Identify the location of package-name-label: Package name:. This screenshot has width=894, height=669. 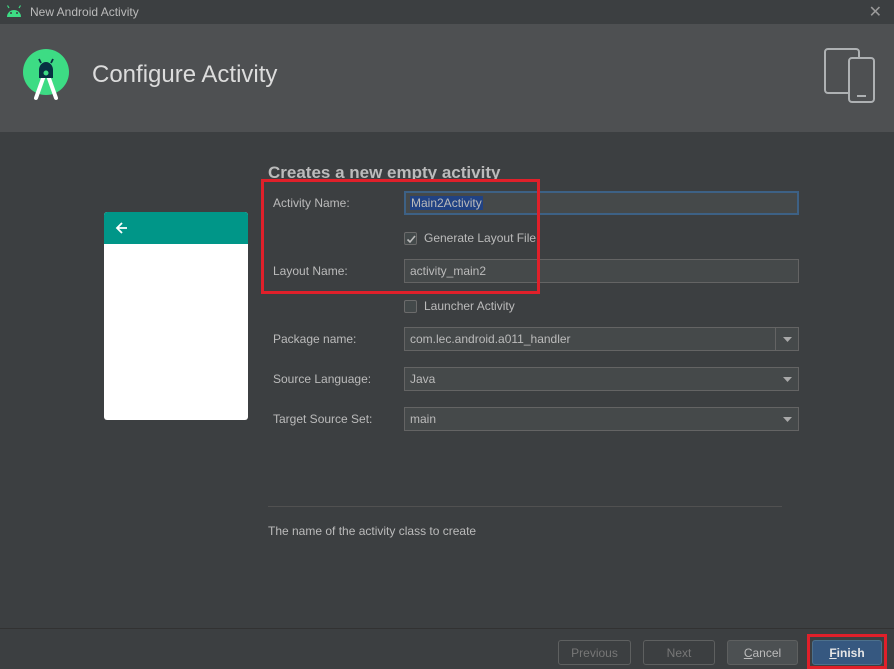
(315, 339).